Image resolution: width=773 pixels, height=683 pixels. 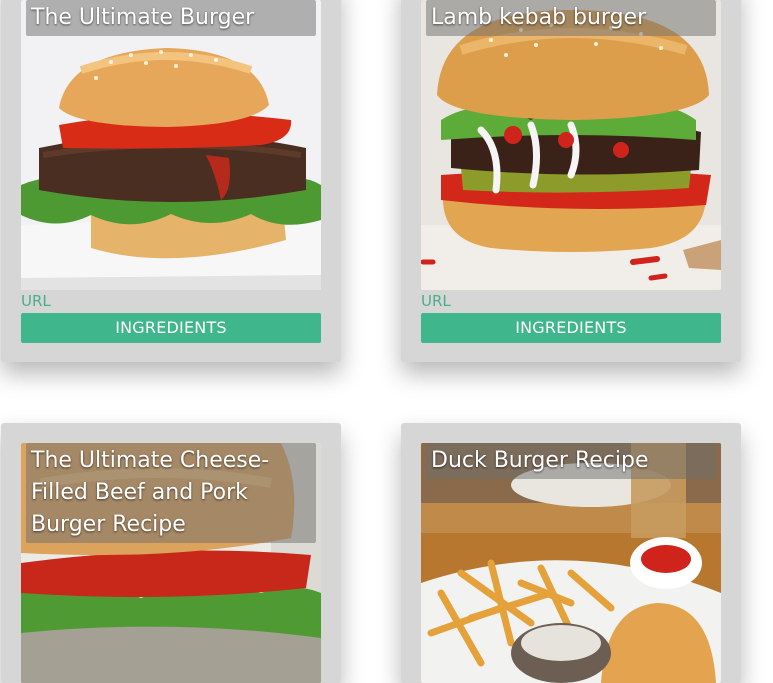 I want to click on recipe-title: The Ultimate Burger, so click(x=171, y=18).